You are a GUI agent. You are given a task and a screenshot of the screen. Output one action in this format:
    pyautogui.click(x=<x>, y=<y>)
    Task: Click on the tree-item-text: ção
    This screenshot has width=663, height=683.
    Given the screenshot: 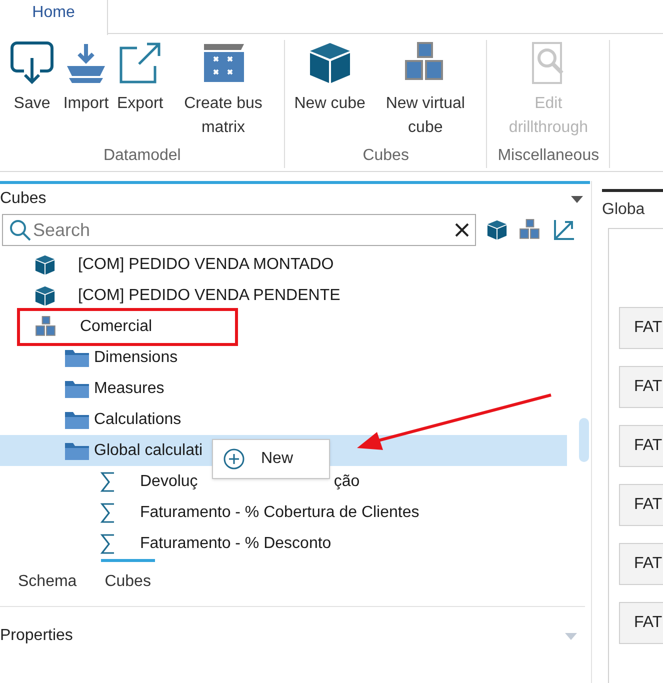 What is the action you would take?
    pyautogui.click(x=347, y=482)
    